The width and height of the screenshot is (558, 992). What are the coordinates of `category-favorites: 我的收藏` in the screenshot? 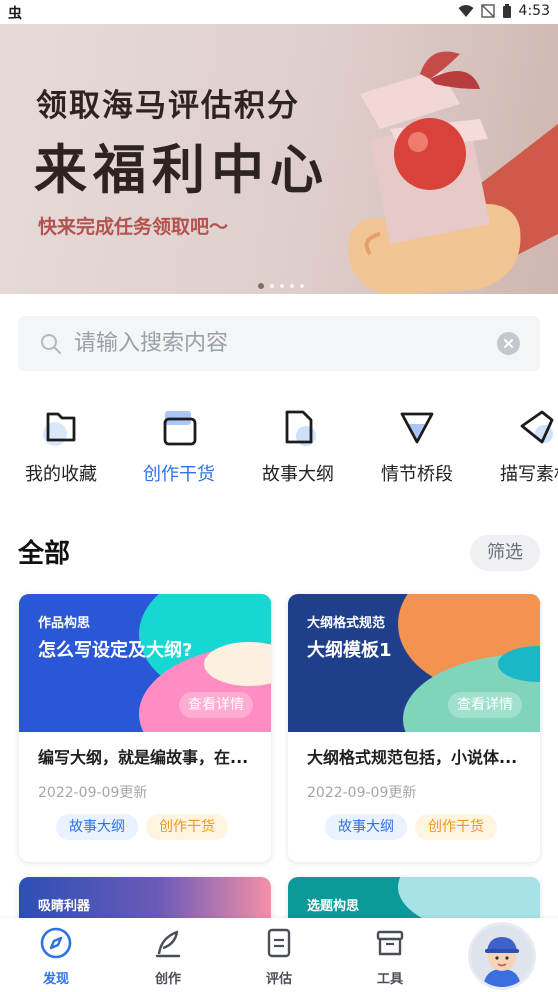 It's located at (61, 443).